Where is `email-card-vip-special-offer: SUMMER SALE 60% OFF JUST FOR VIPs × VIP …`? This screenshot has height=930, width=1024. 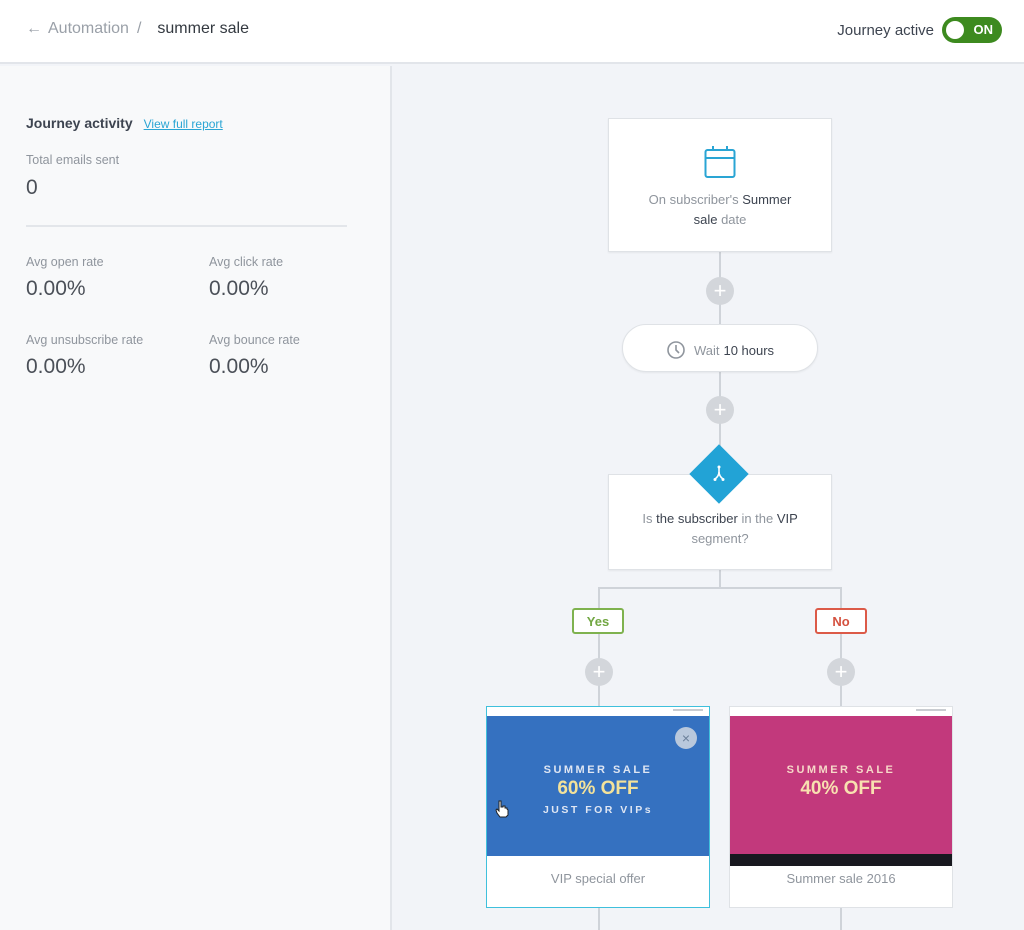
email-card-vip-special-offer: SUMMER SALE 60% OFF JUST FOR VIPs × VIP … is located at coordinates (598, 807).